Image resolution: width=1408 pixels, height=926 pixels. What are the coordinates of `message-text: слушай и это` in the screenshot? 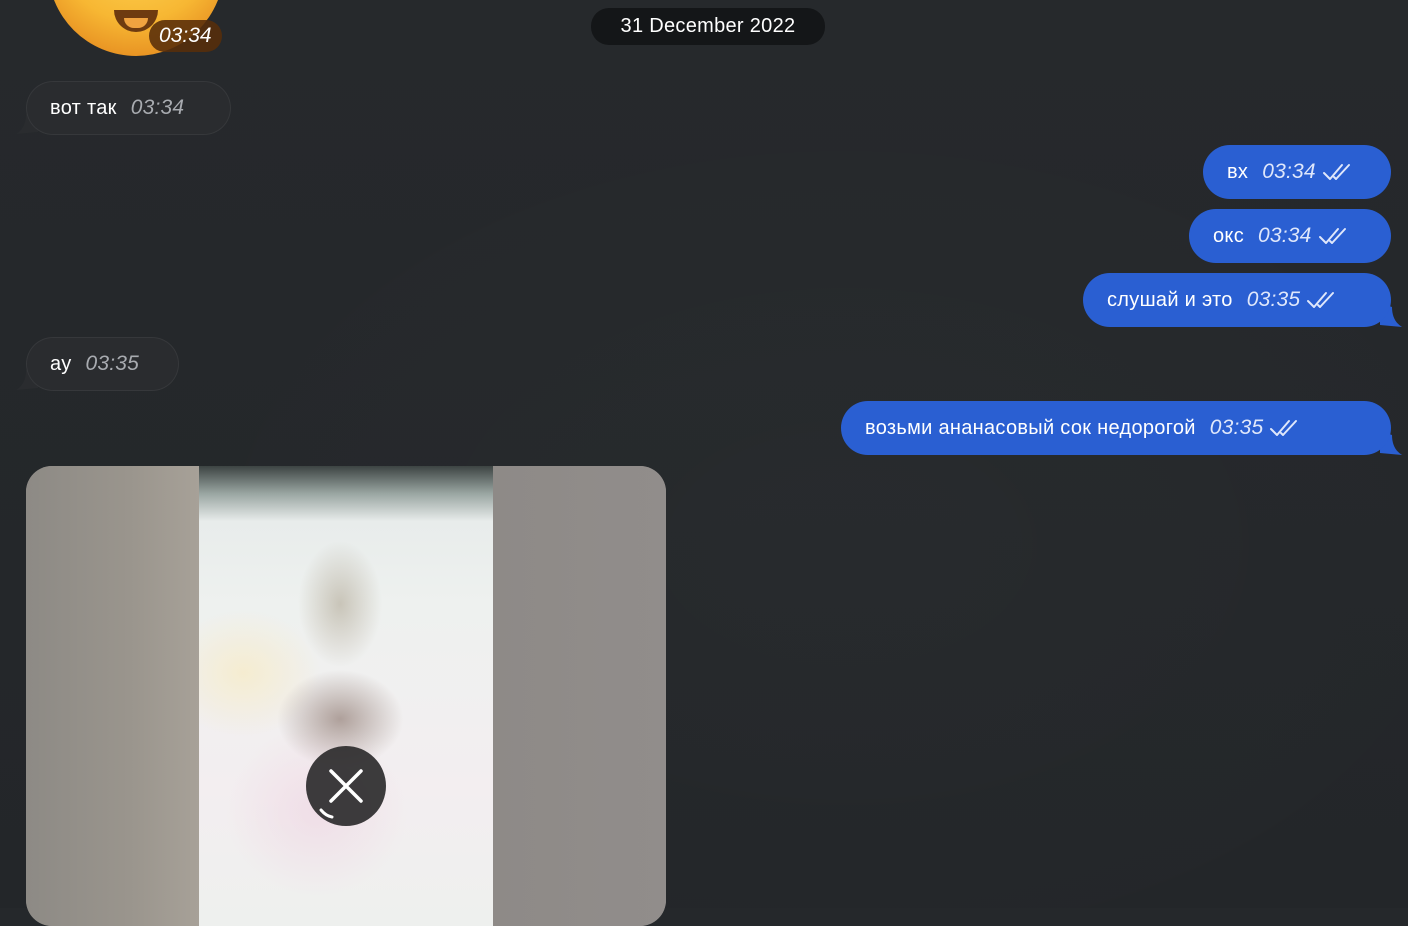 It's located at (1170, 299).